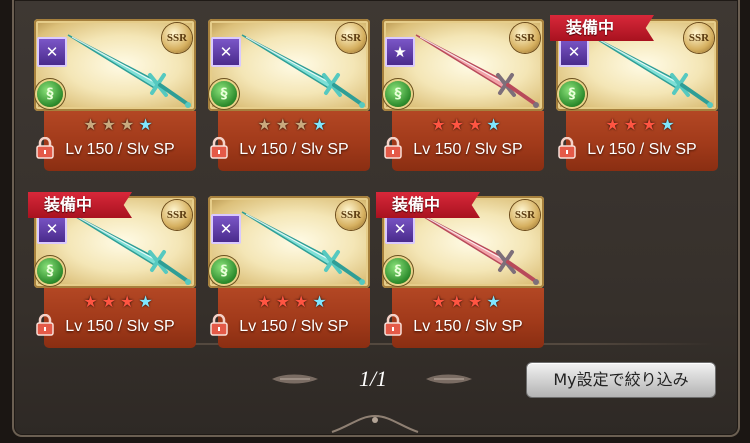 The width and height of the screenshot is (750, 443). I want to click on my-settings-filter-button: My設定で絞り込み, so click(621, 380).